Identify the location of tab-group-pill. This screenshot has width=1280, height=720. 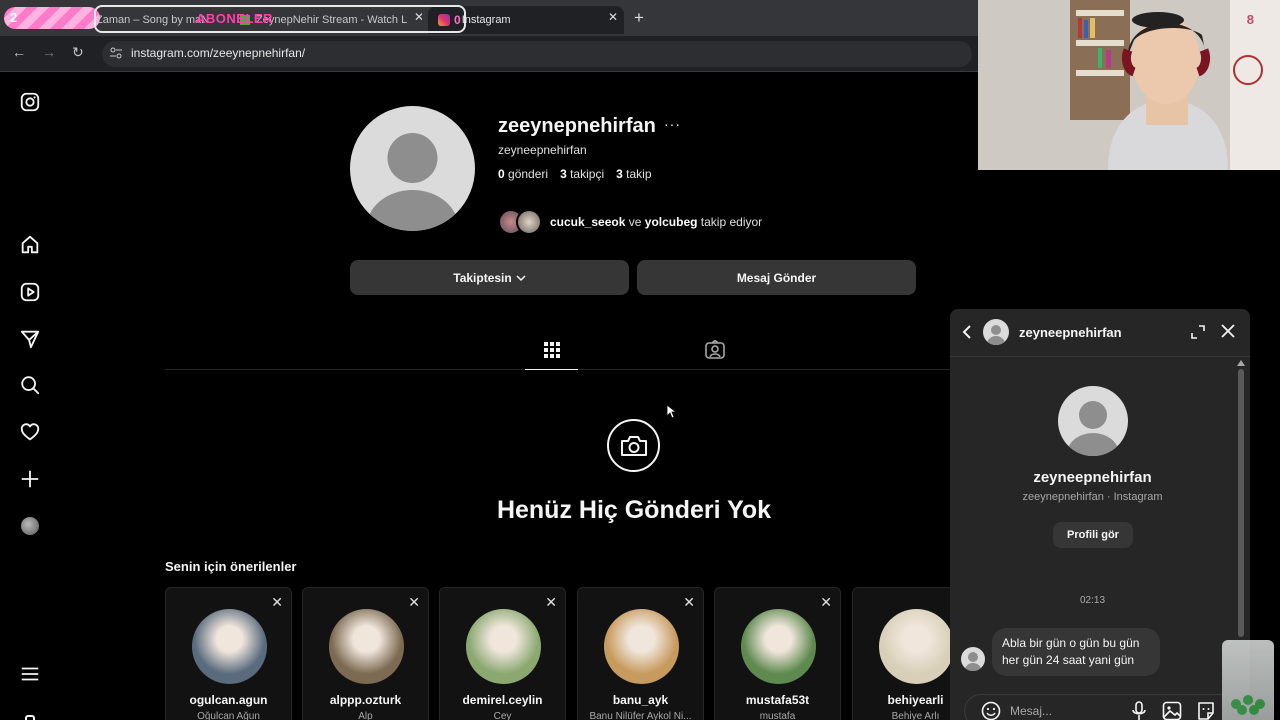
(52, 18).